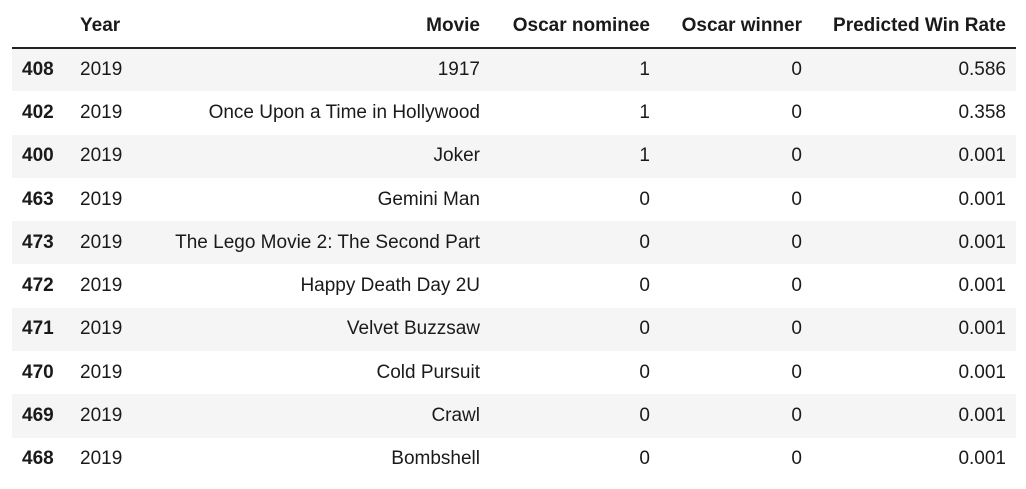 This screenshot has width=1026, height=489. What do you see at coordinates (982, 70) in the screenshot?
I see `cell-predicted-win-rate: 0.586` at bounding box center [982, 70].